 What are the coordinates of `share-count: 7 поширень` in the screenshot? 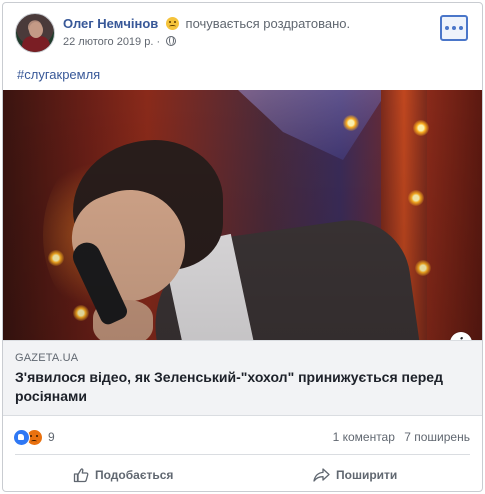 It's located at (437, 437).